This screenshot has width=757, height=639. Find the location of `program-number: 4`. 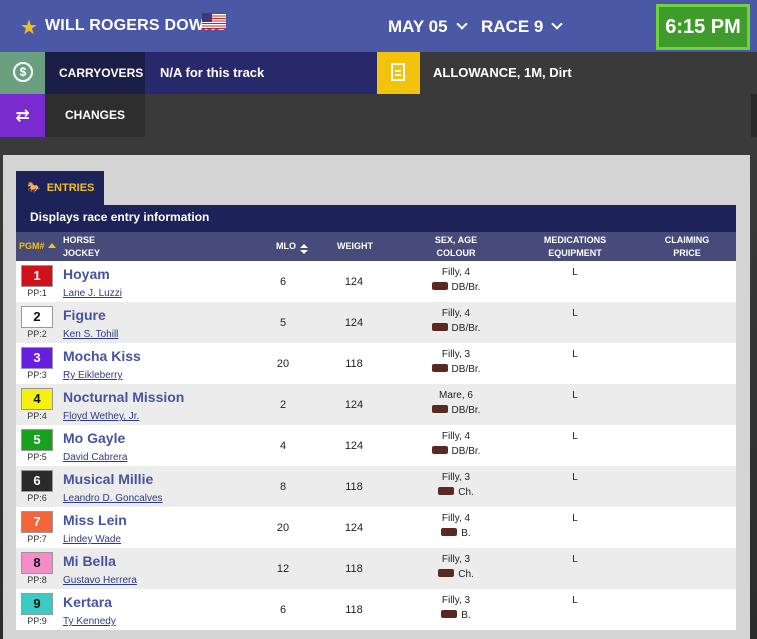

program-number: 4 is located at coordinates (37, 399).